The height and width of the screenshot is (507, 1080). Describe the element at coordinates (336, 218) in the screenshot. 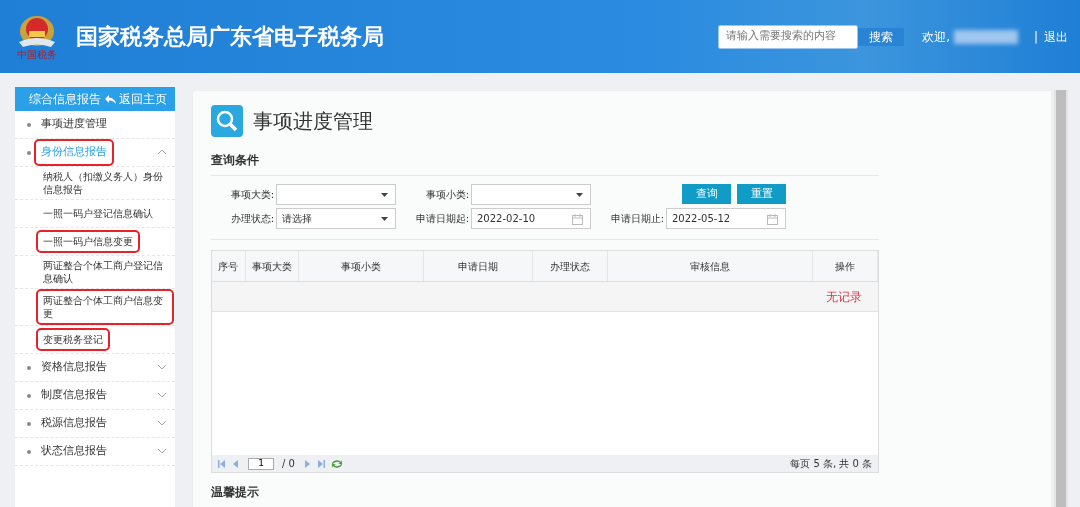

I see `select-field: 请选择` at that location.